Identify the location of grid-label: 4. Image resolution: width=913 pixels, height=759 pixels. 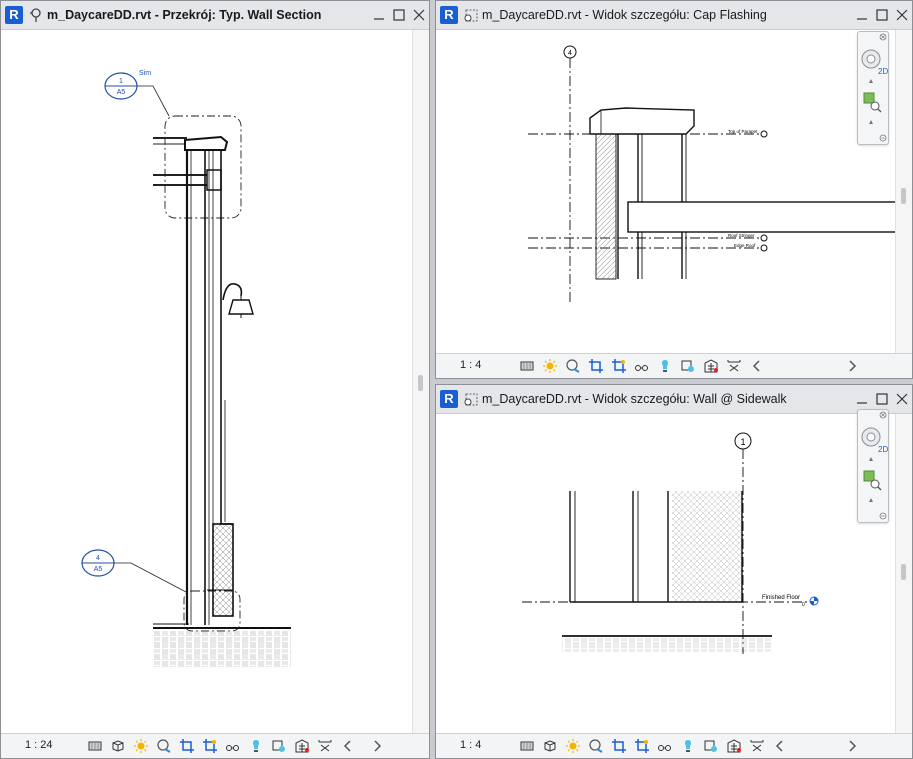
(570, 53).